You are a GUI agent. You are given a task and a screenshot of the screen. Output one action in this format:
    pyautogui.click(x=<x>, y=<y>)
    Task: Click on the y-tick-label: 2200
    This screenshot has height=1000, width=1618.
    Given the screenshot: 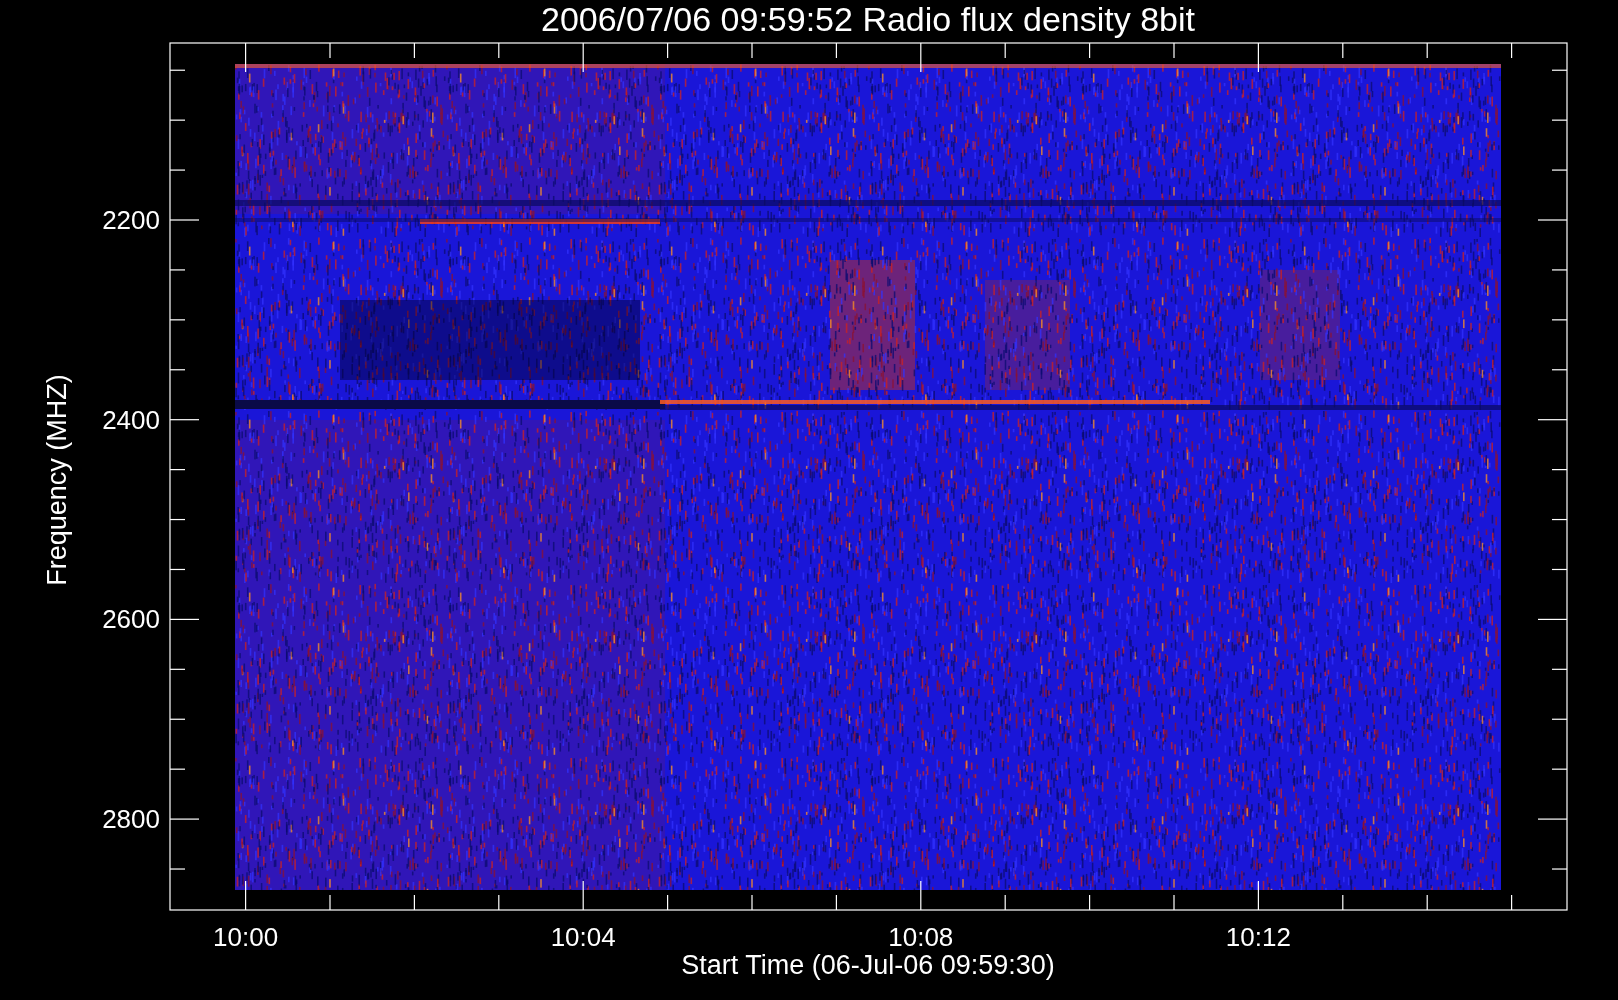 What is the action you would take?
    pyautogui.click(x=131, y=220)
    